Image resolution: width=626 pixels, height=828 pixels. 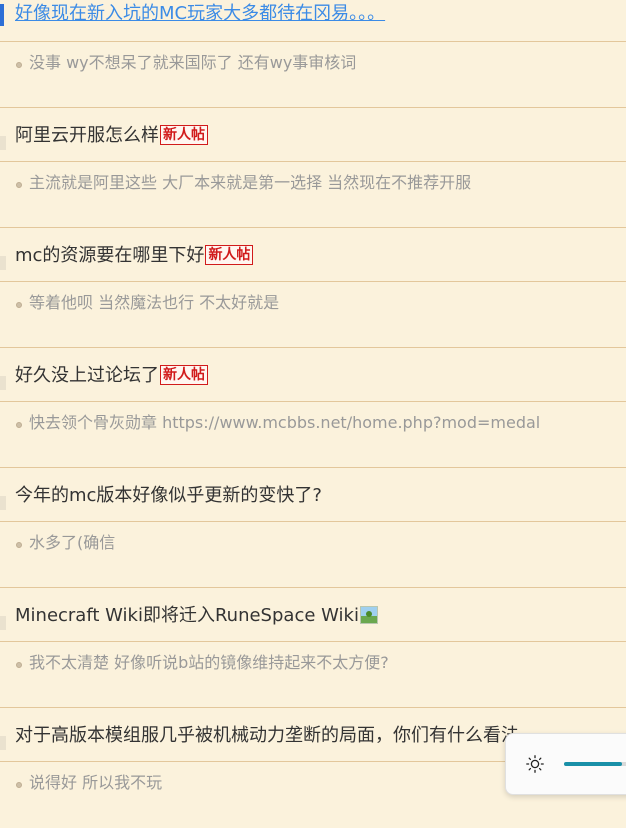 I want to click on thread-title-link: 对于高版本模组服几乎被机械动力垄断的局面，你们有什么看法, so click(x=267, y=736).